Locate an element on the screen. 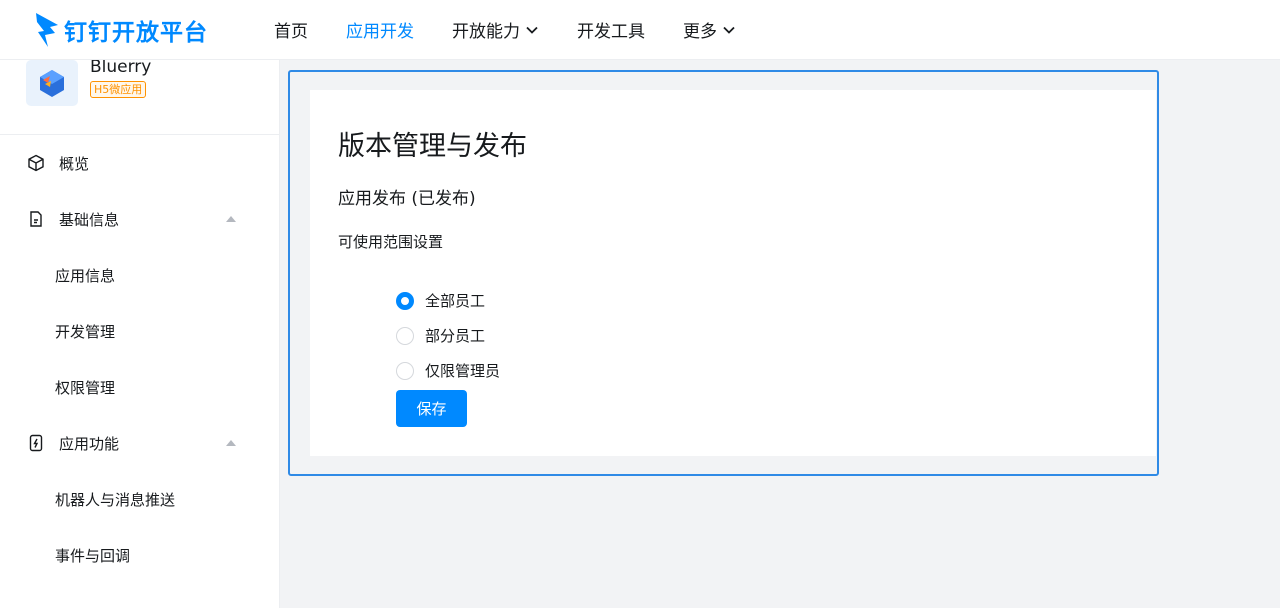 This screenshot has height=608, width=1280. nav-item-label: 更多 is located at coordinates (700, 32).